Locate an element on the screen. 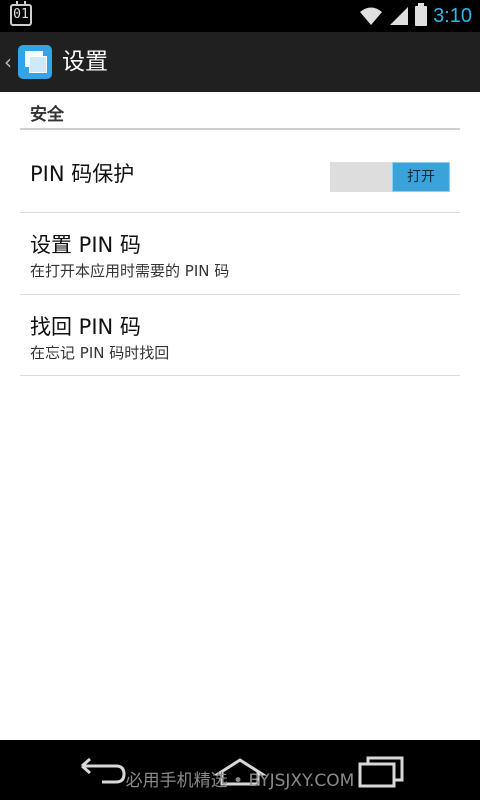  signal-icon is located at coordinates (399, 16).